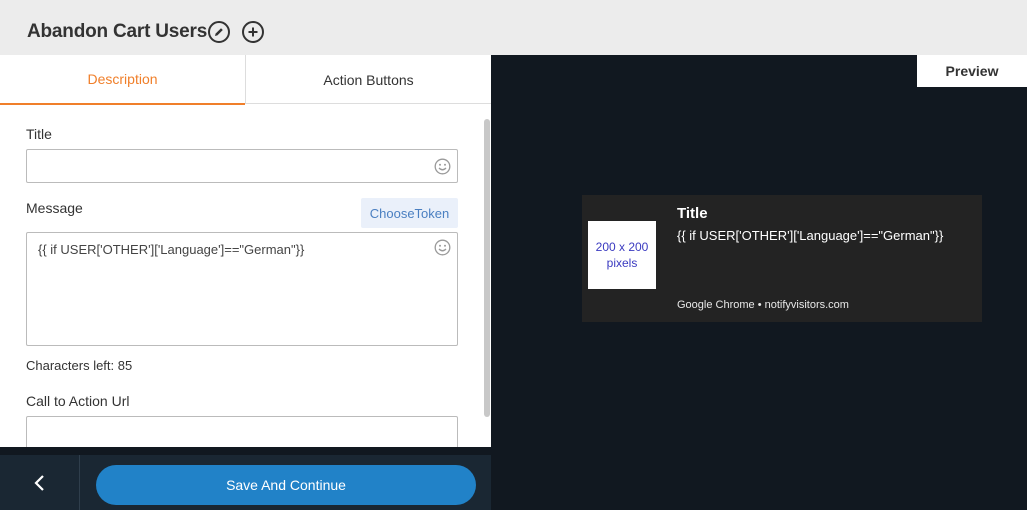  I want to click on edit-button, so click(219, 32).